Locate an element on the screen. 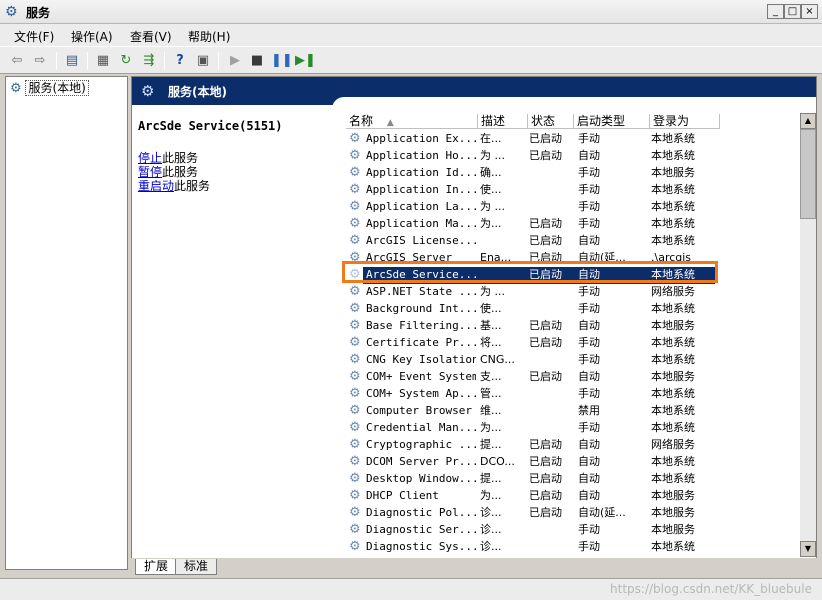  services-header-icon: ⚙ is located at coordinates (148, 91).